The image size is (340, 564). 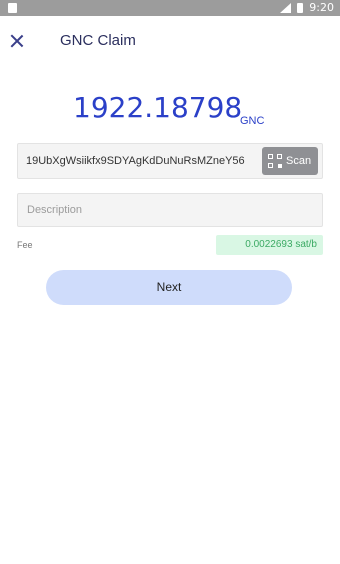 I want to click on description-input, so click(x=170, y=210).